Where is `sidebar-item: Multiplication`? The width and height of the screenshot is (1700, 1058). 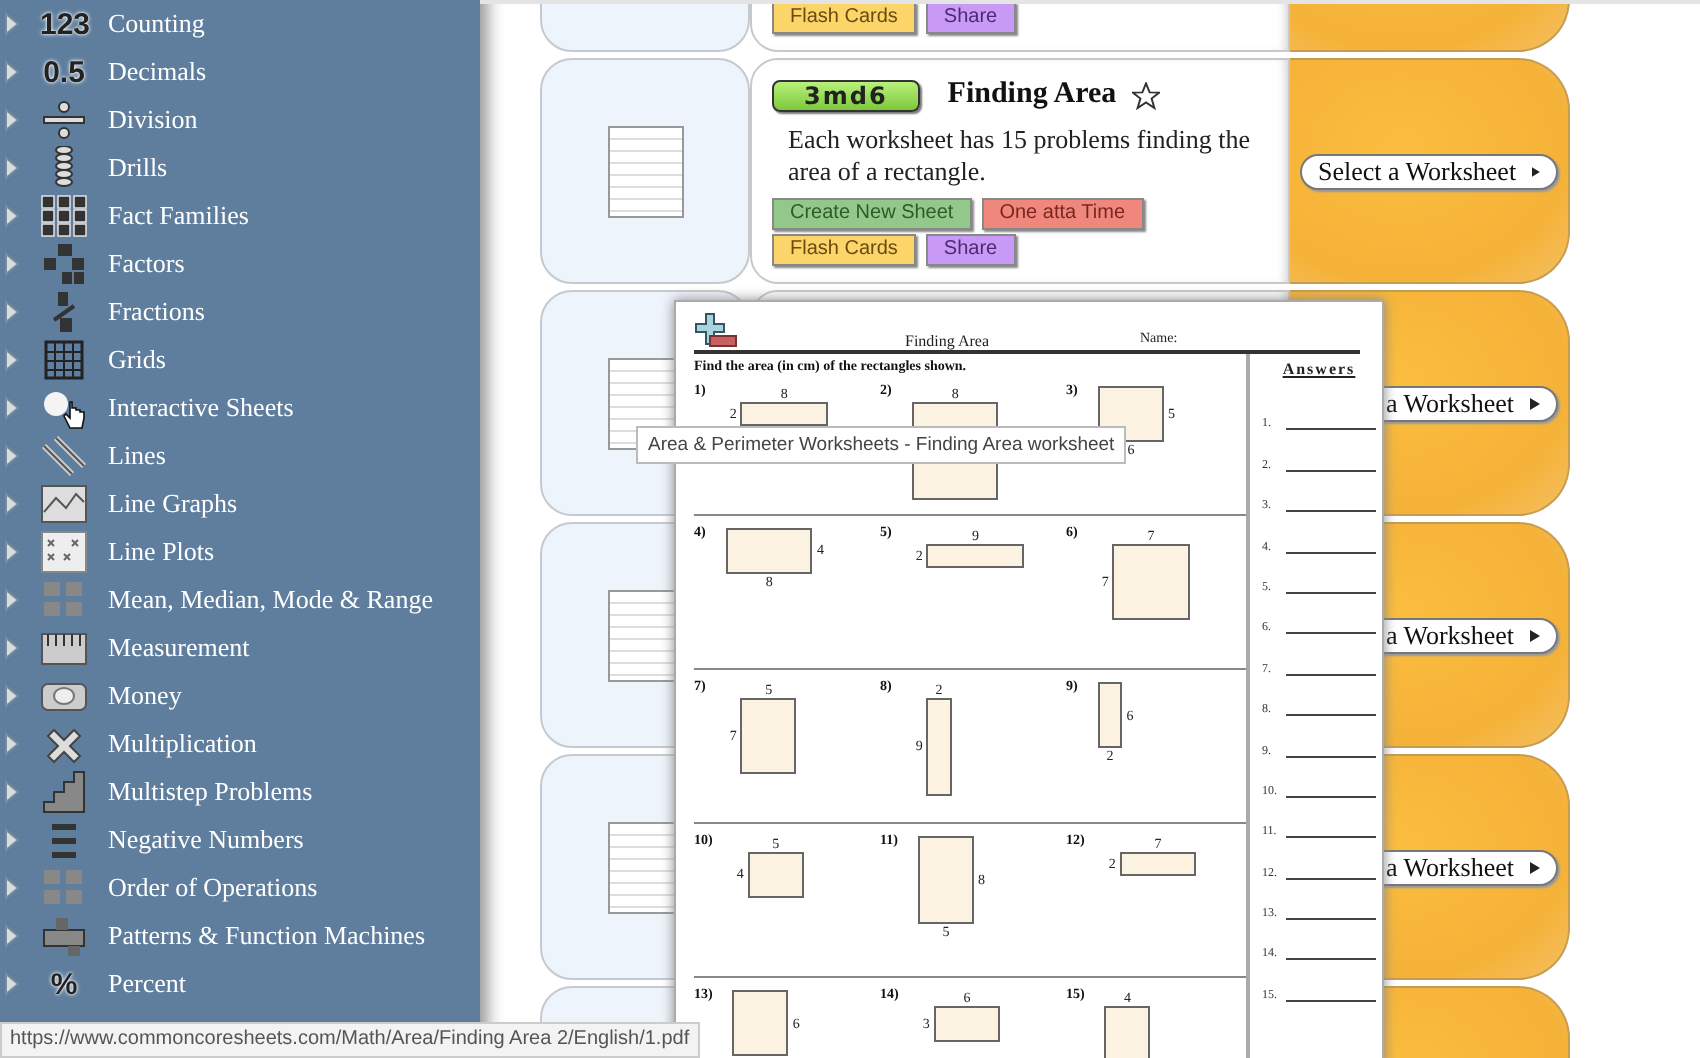
sidebar-item: Multiplication is located at coordinates (182, 744).